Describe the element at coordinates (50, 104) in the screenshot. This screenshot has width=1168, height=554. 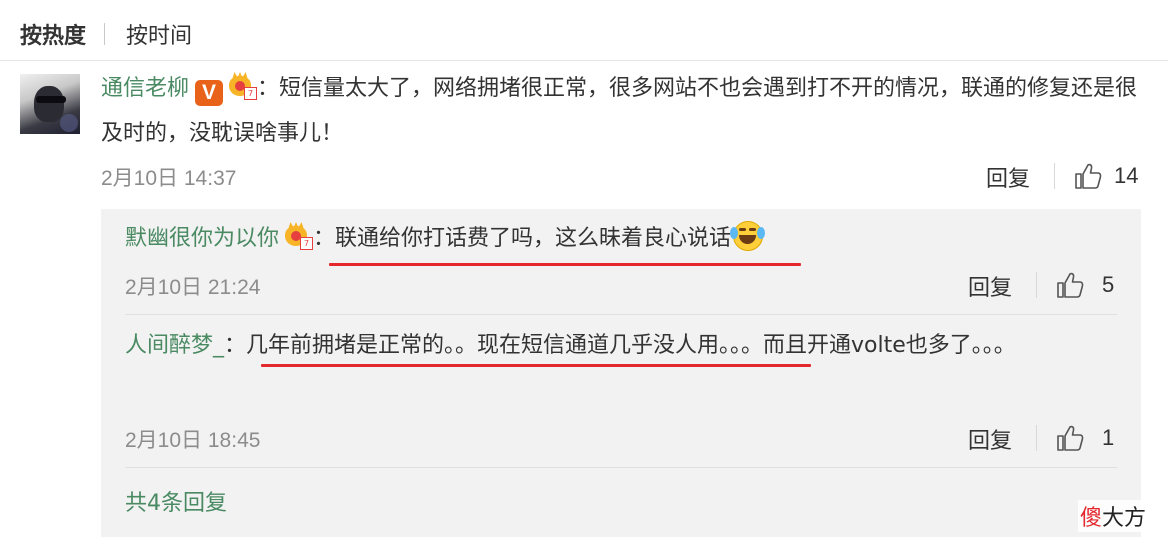
I see `avatar` at that location.